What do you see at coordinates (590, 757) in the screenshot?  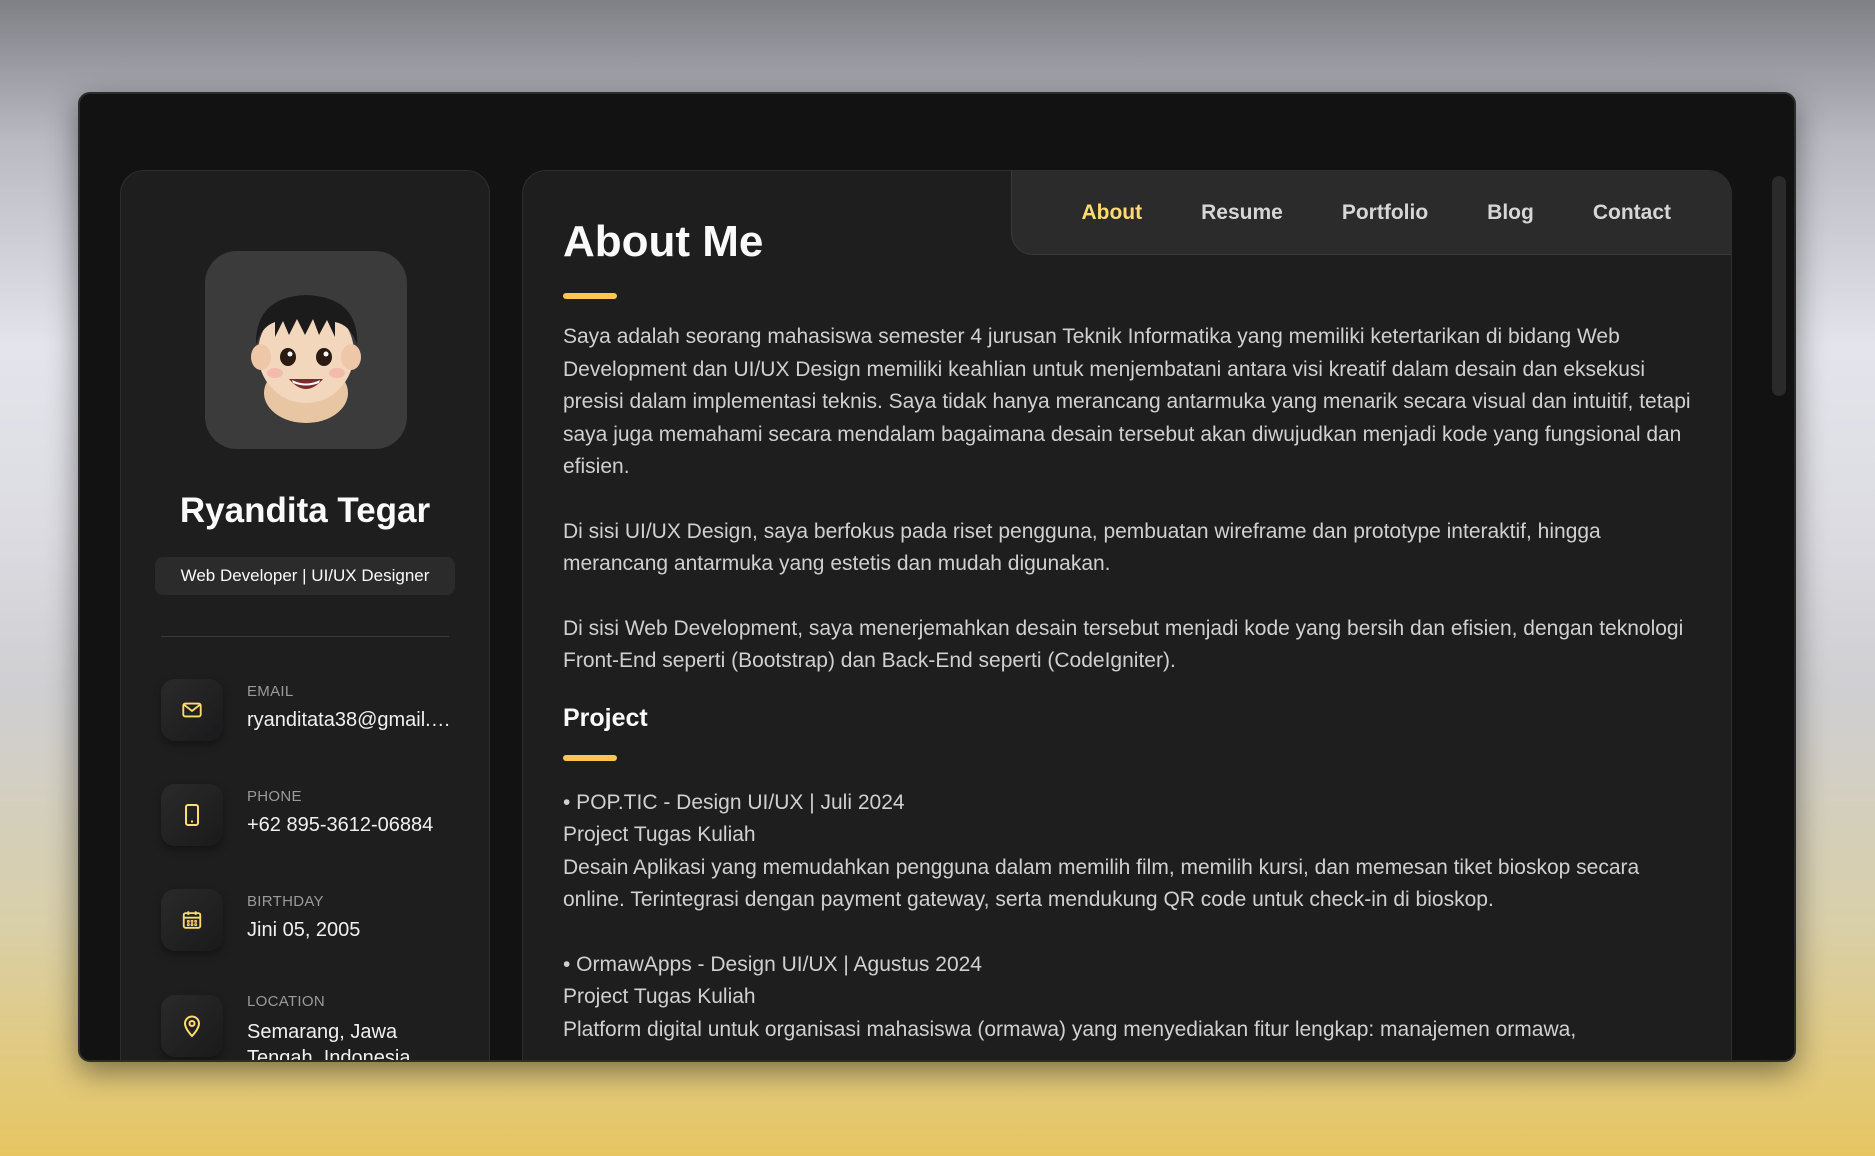 I see `project-underline` at bounding box center [590, 757].